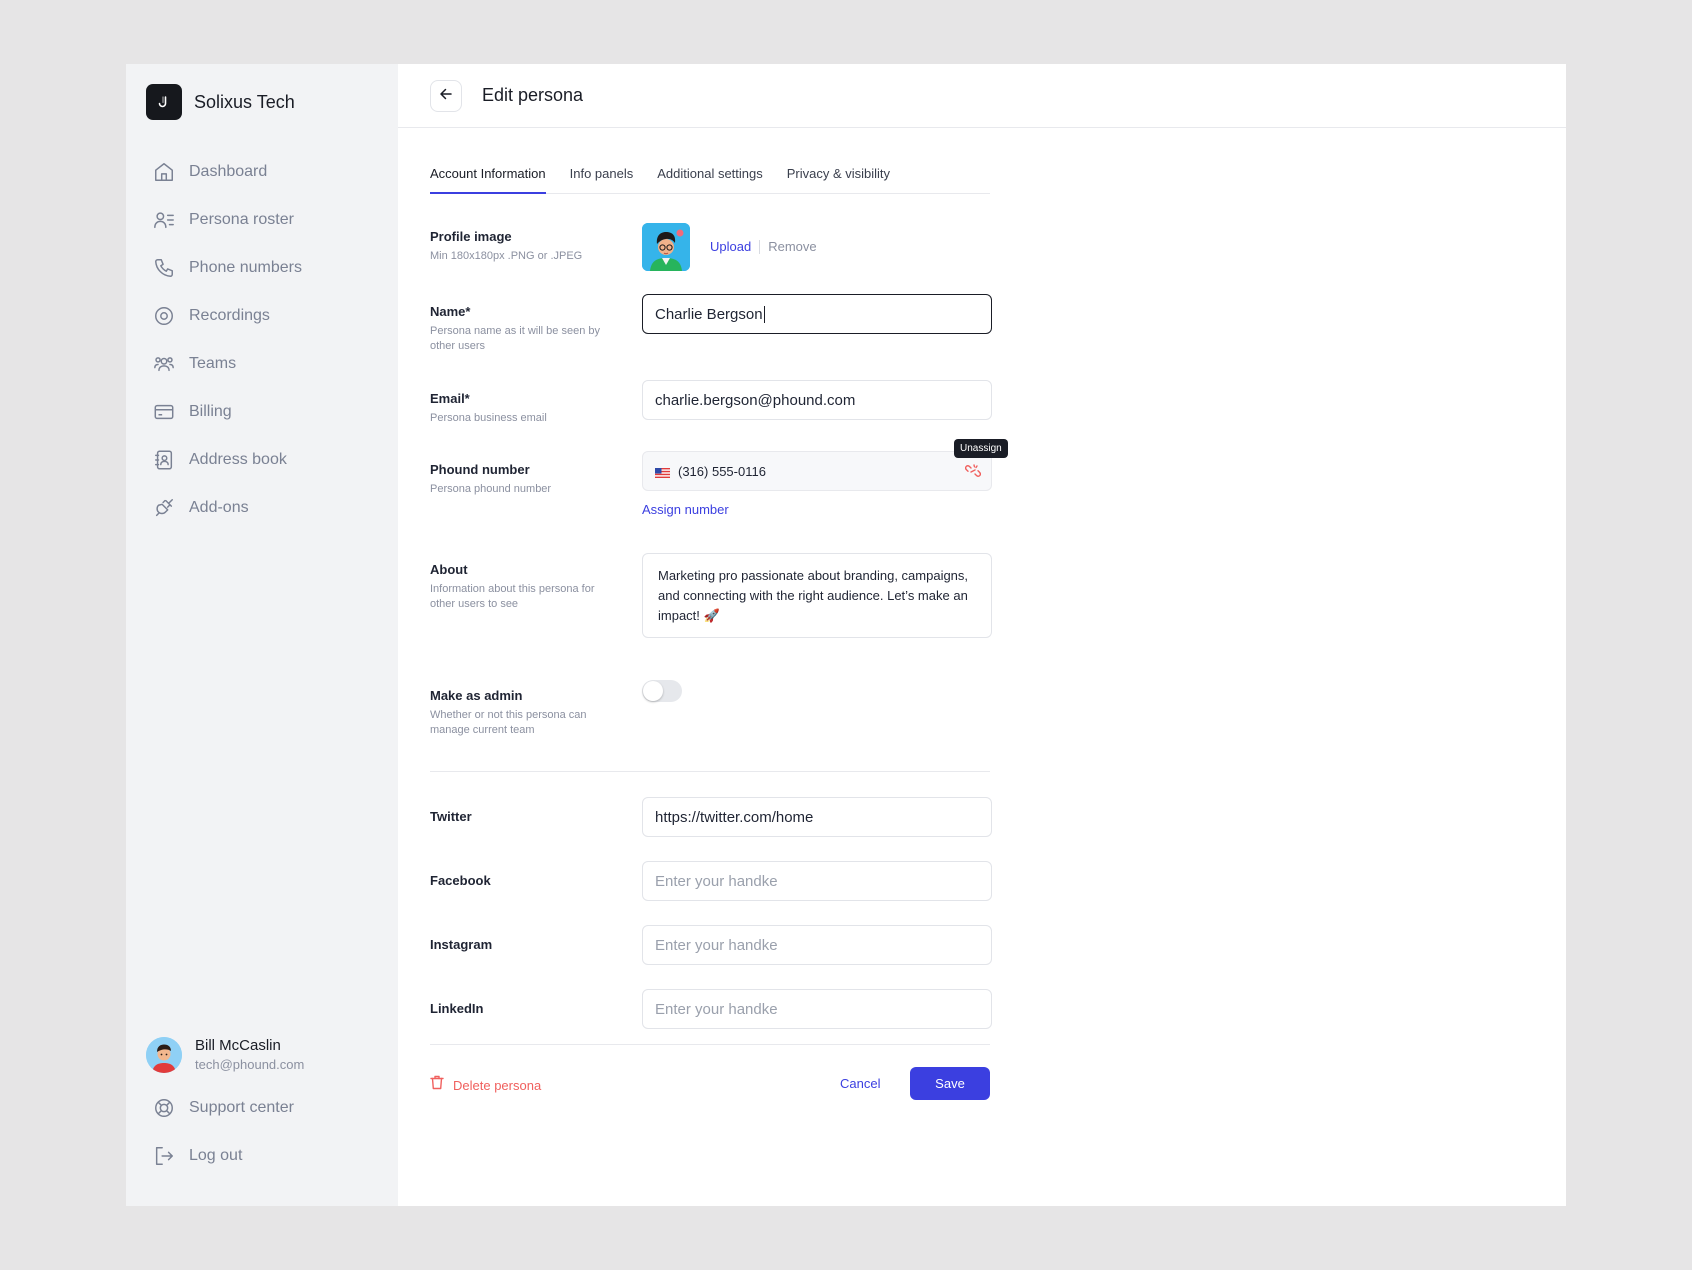  Describe the element at coordinates (267, 364) in the screenshot. I see `sidebar-item-teams: Teams` at that location.